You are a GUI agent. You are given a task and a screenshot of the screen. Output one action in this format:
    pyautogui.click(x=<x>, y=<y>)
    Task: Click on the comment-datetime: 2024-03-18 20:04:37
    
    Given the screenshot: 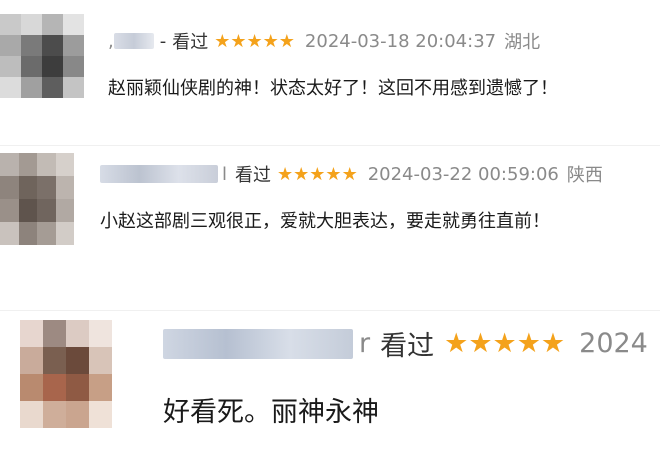 What is the action you would take?
    pyautogui.click(x=400, y=41)
    